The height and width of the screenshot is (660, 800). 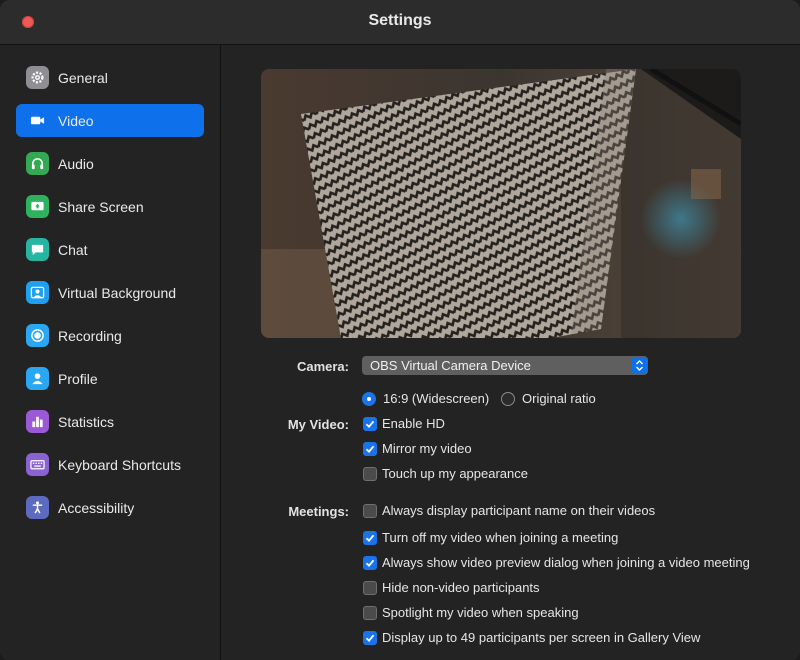 What do you see at coordinates (110, 163) in the screenshot?
I see `sidebar-item-audio: Audio` at bounding box center [110, 163].